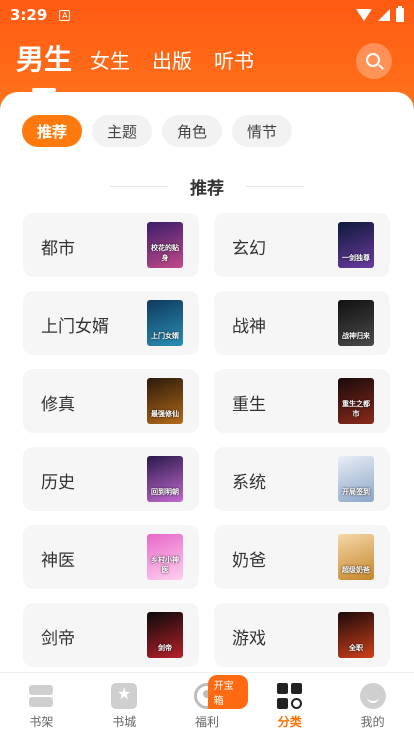 This screenshot has height=736, width=414. What do you see at coordinates (302, 635) in the screenshot?
I see `category-card: 游戏 全职` at bounding box center [302, 635].